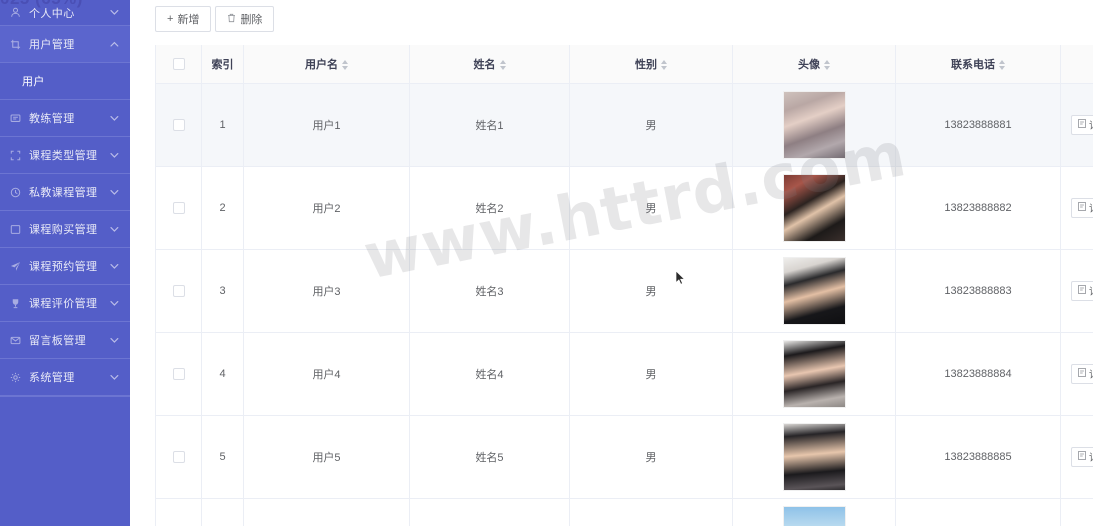 The height and width of the screenshot is (526, 1093). I want to click on sidebar-item-1: 用户管理, so click(65, 44).